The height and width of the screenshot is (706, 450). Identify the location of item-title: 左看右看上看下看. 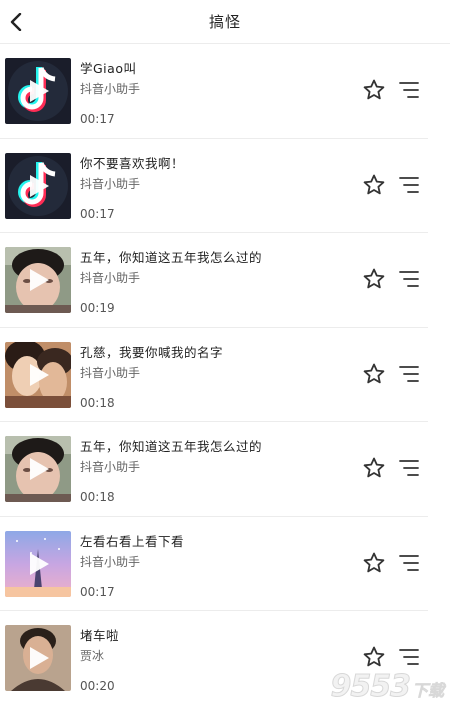
(132, 540).